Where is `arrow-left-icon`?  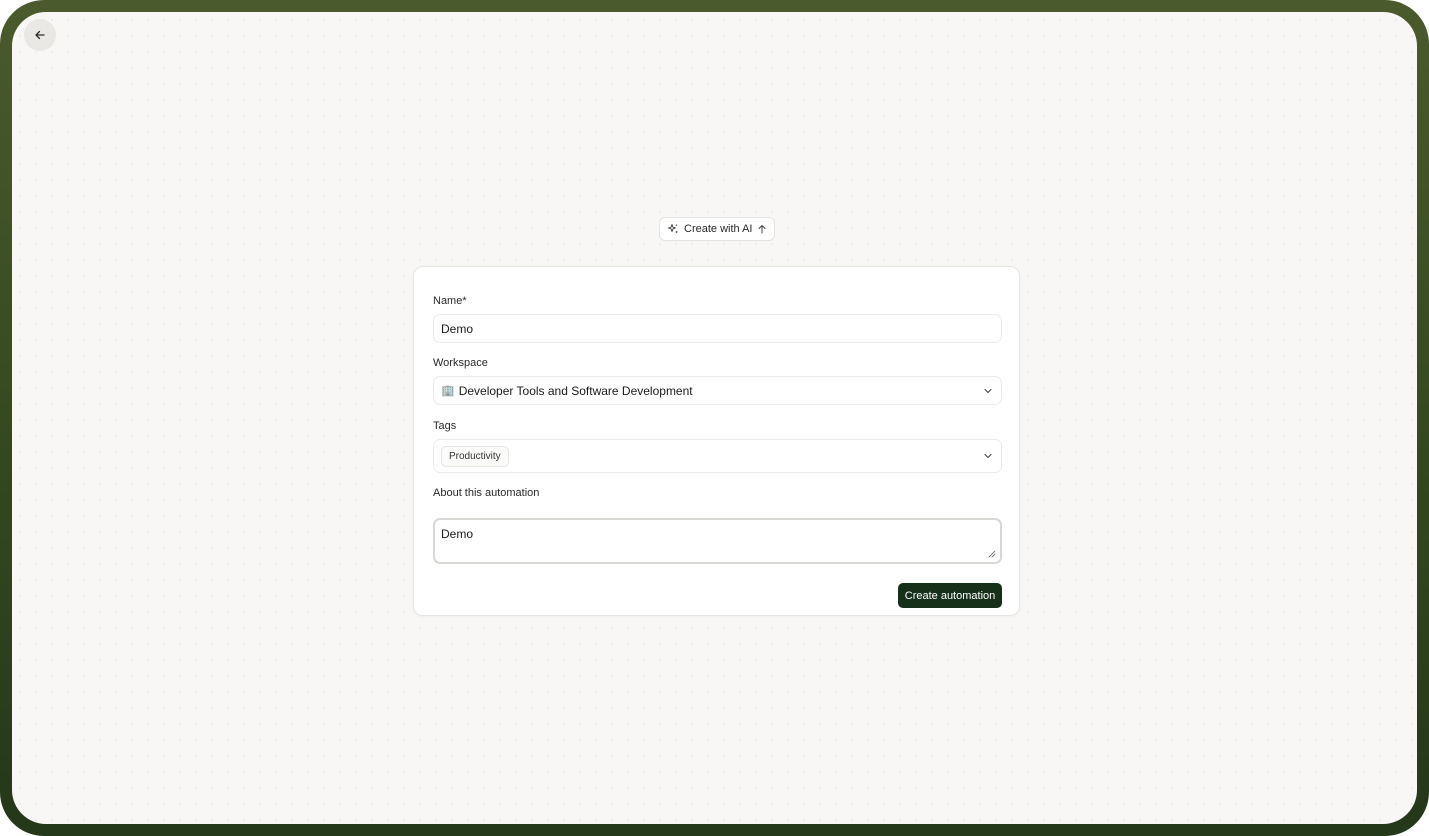 arrow-left-icon is located at coordinates (40, 35).